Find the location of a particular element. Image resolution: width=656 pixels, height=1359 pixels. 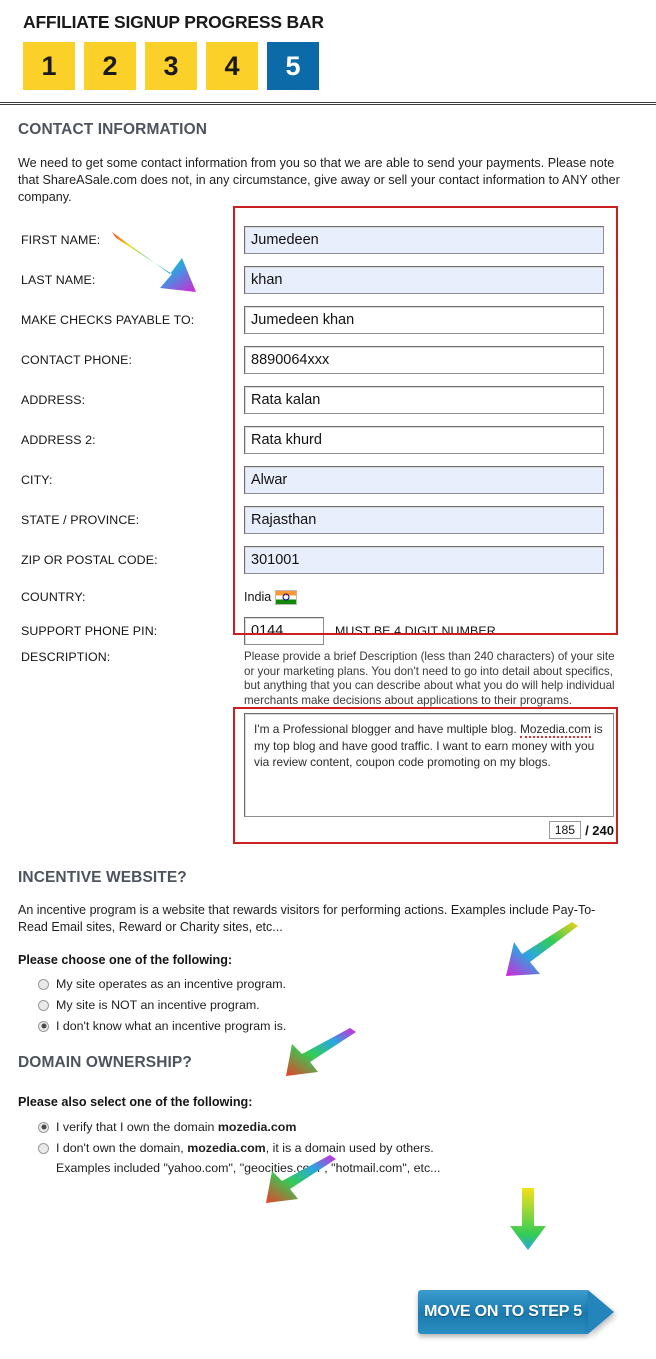

arrow-right-icon is located at coordinates (601, 1312).